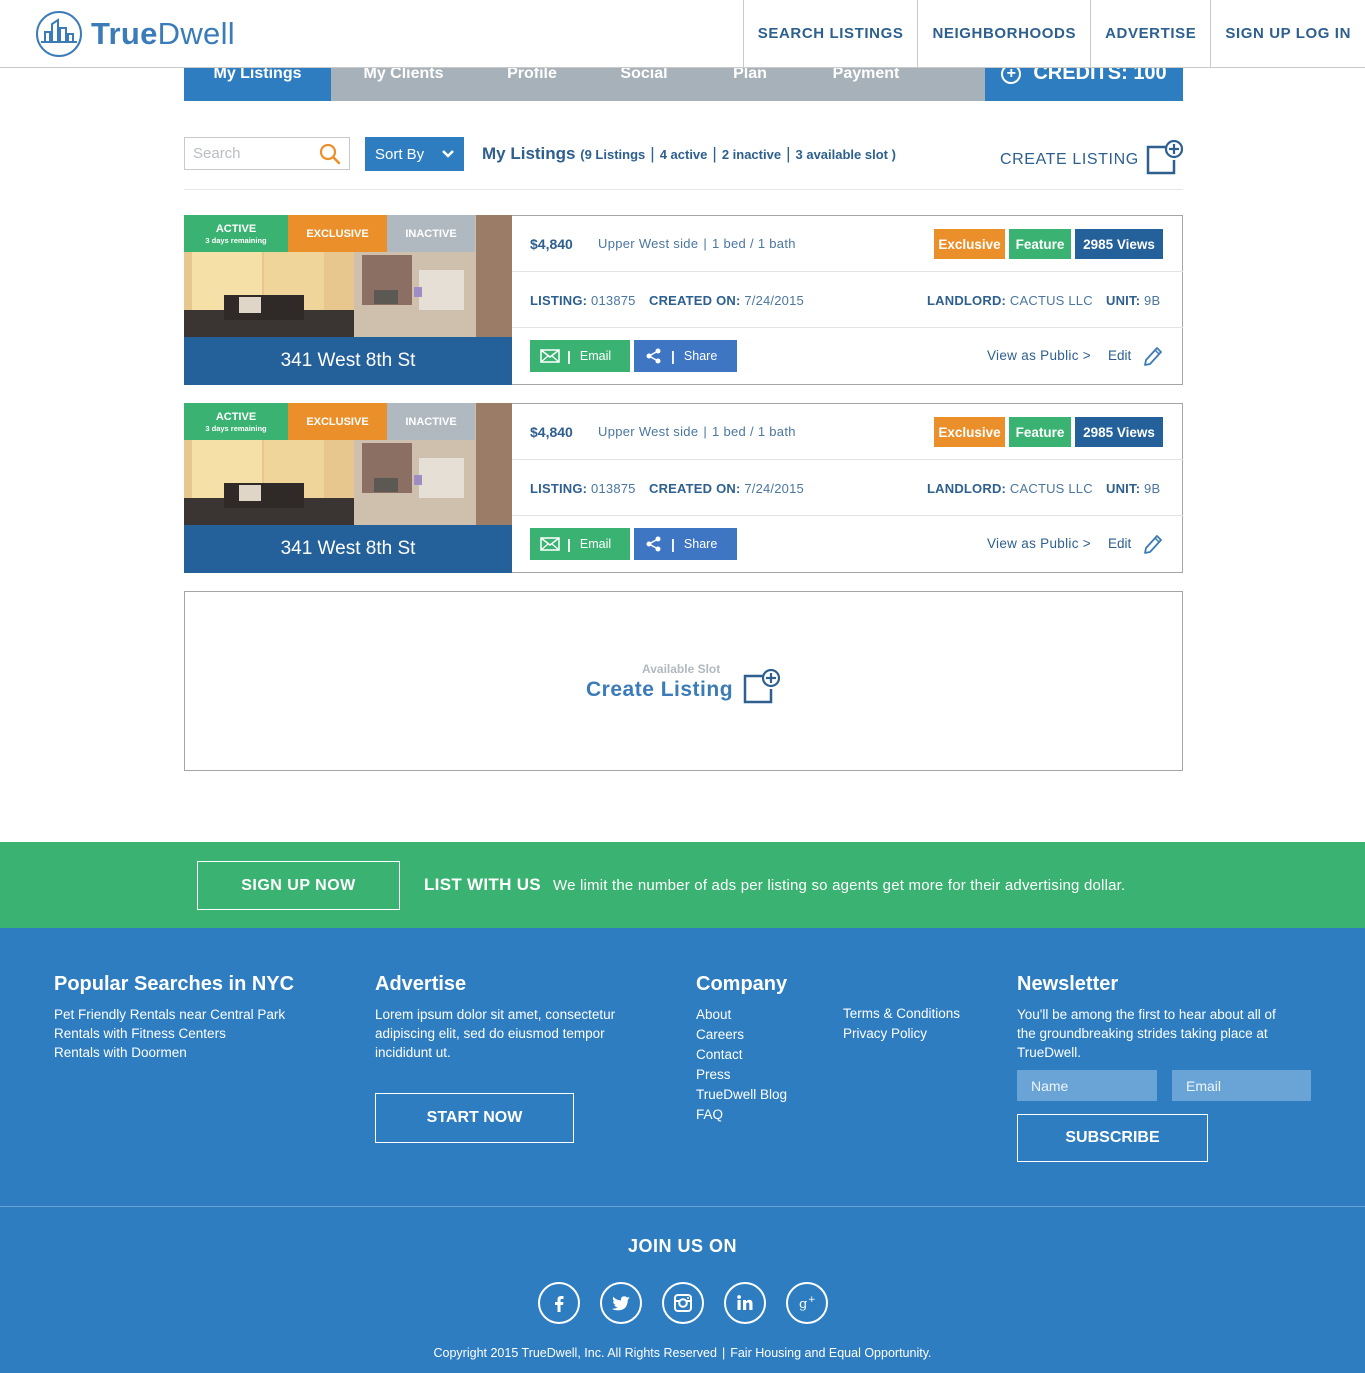  Describe the element at coordinates (682, 1246) in the screenshot. I see `join-us-title: JOIN US ON` at that location.